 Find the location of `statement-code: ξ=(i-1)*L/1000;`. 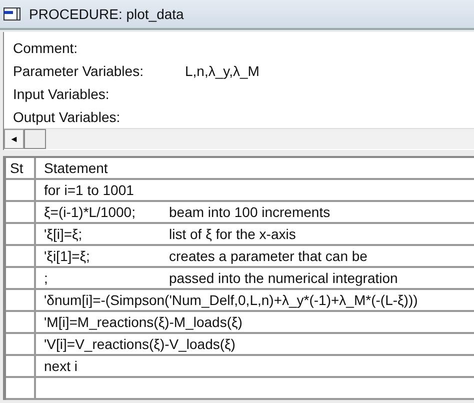

statement-code: ξ=(i-1)*L/1000; is located at coordinates (90, 212).